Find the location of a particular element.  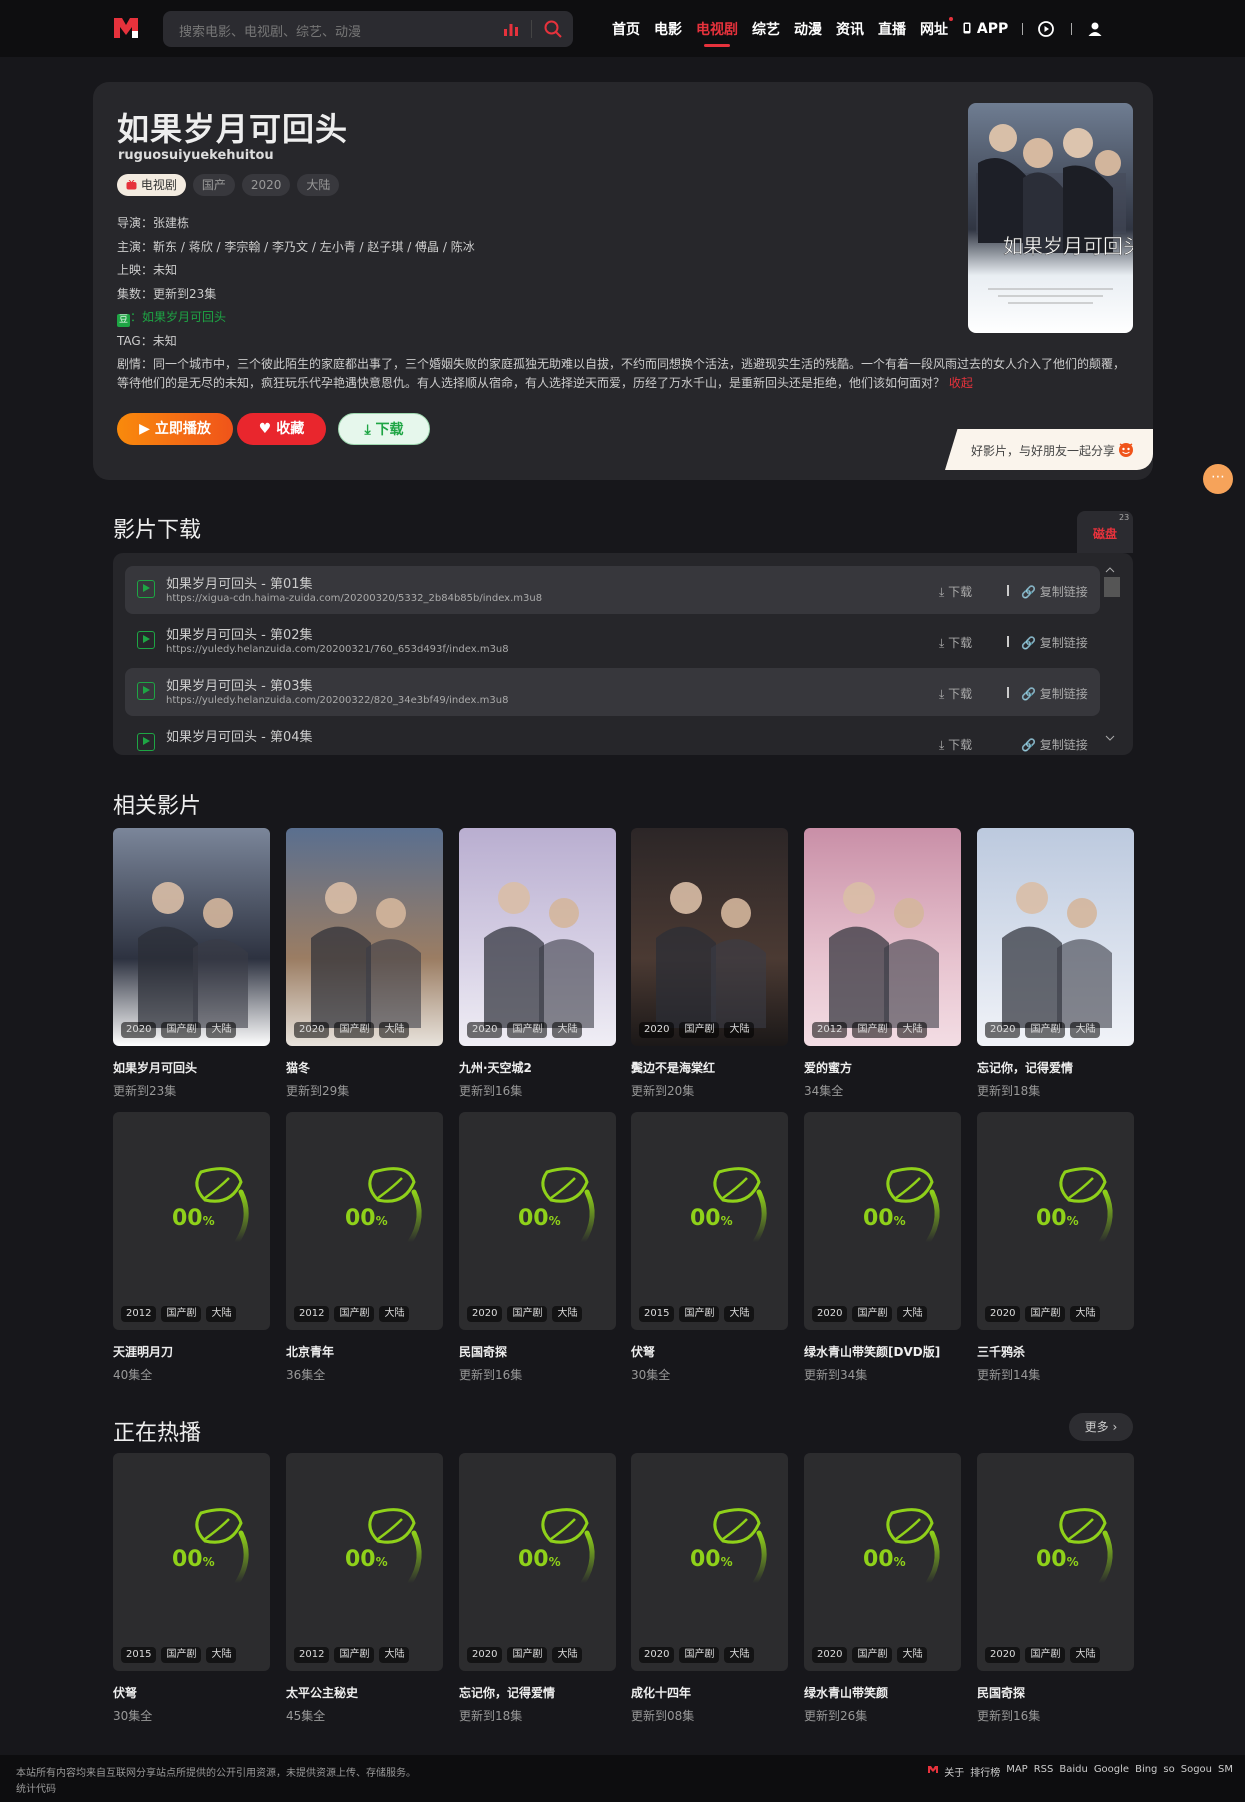

footer-link-rank: 排行榜 is located at coordinates (985, 1771).